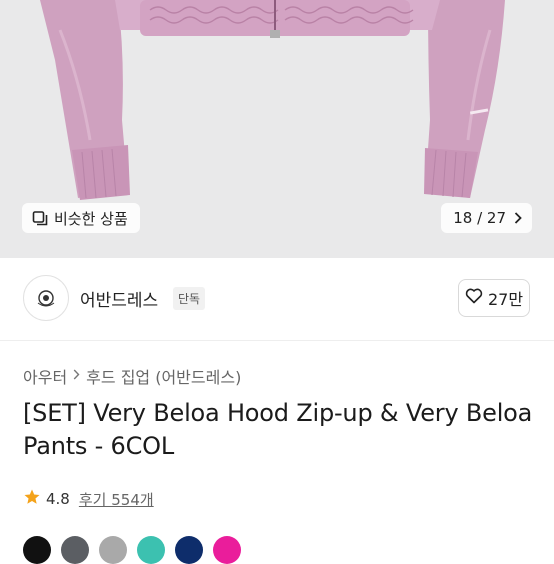 Image resolution: width=554 pixels, height=564 pixels. What do you see at coordinates (474, 298) in the screenshot?
I see `heart-icon` at bounding box center [474, 298].